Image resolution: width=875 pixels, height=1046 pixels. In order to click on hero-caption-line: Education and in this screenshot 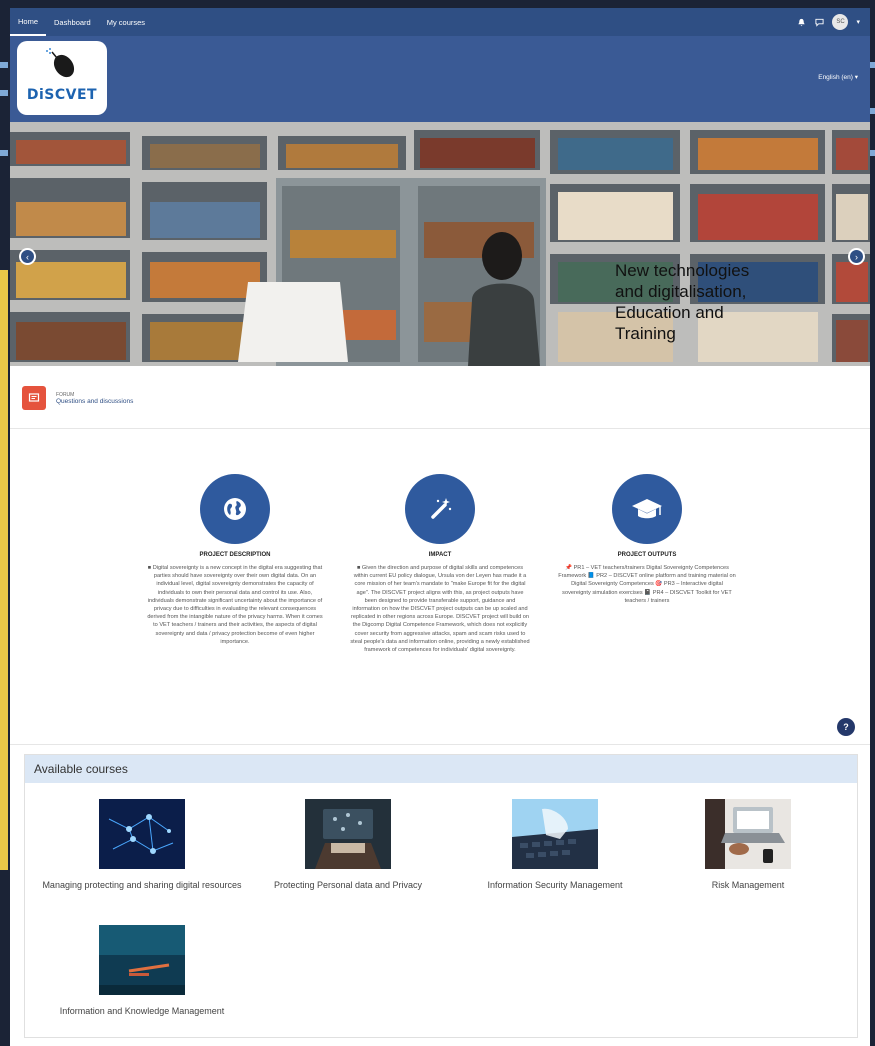, I will do `click(669, 312)`.